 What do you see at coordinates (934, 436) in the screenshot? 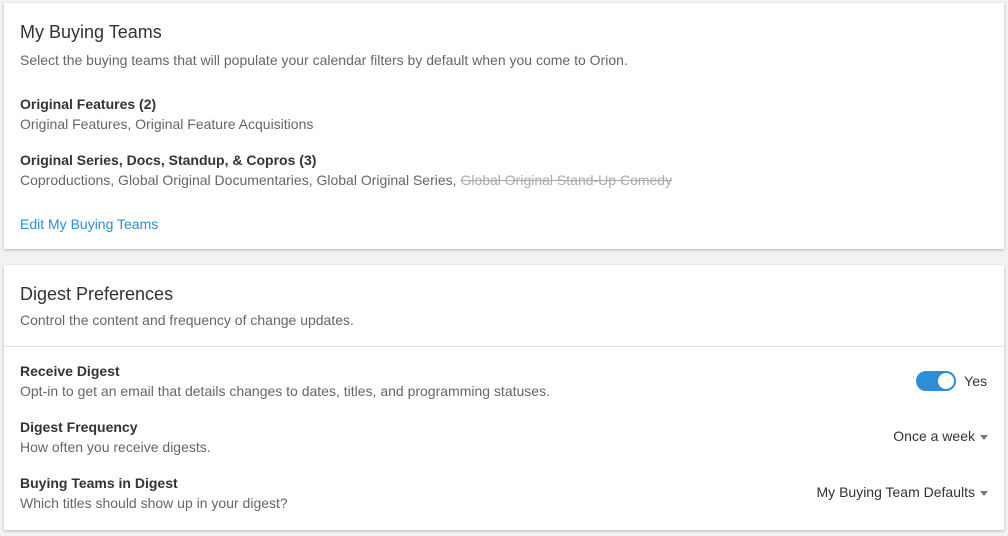
I see `digest-frequency-value: Once a week` at bounding box center [934, 436].